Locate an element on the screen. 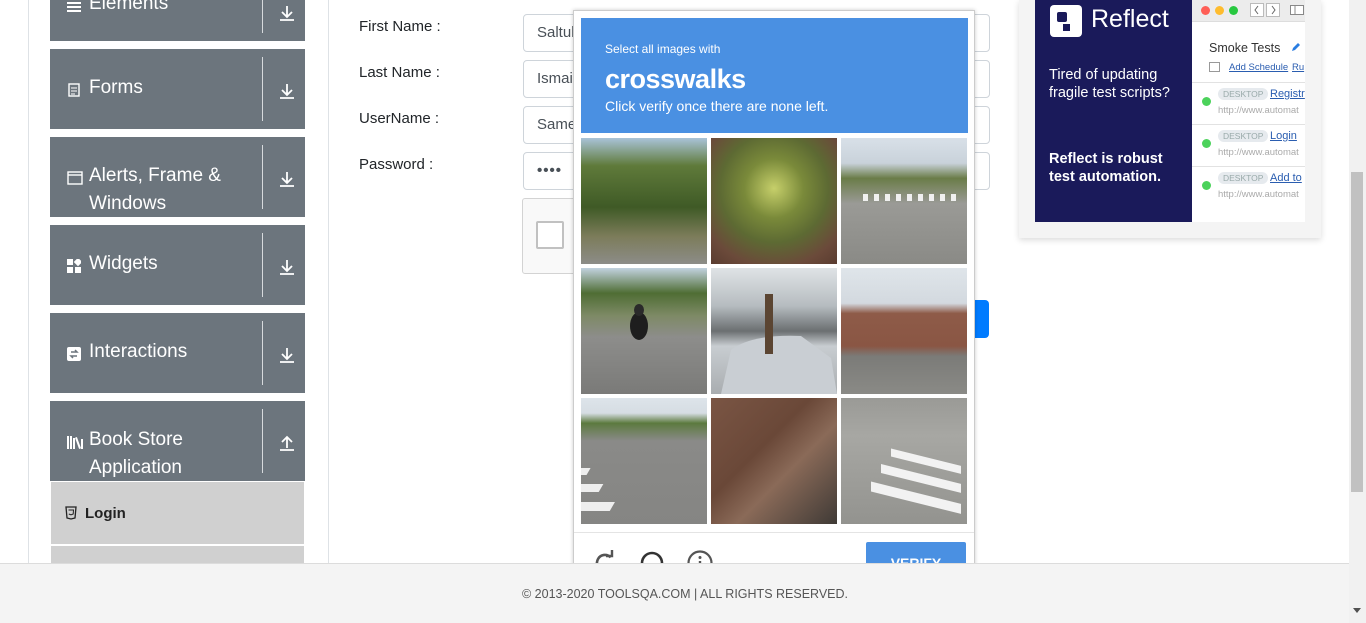 The width and height of the screenshot is (1366, 623). sidebar-group-forms: Forms is located at coordinates (177, 89).